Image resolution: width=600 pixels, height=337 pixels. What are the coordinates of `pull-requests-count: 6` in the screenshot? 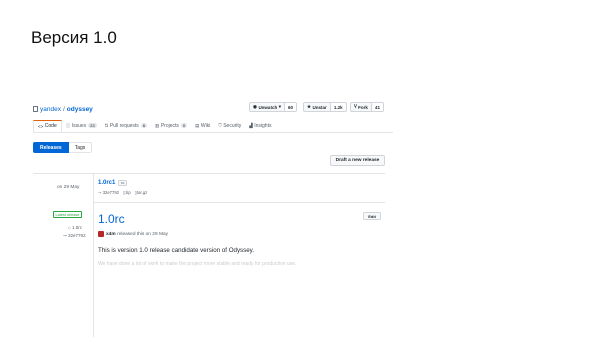 It's located at (144, 125).